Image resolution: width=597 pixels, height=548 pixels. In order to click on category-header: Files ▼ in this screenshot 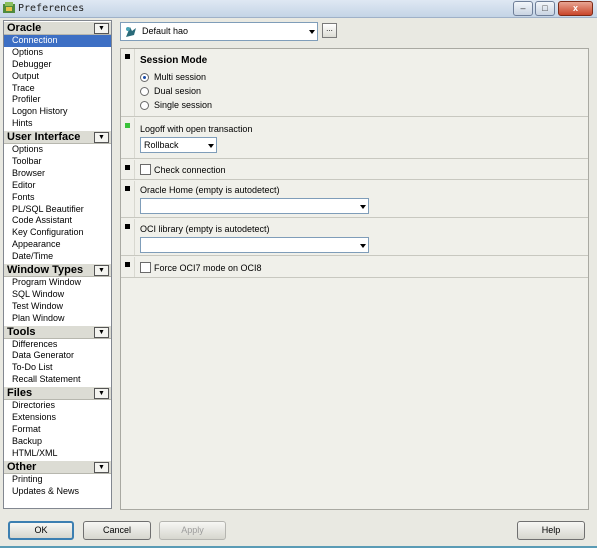, I will do `click(57, 393)`.